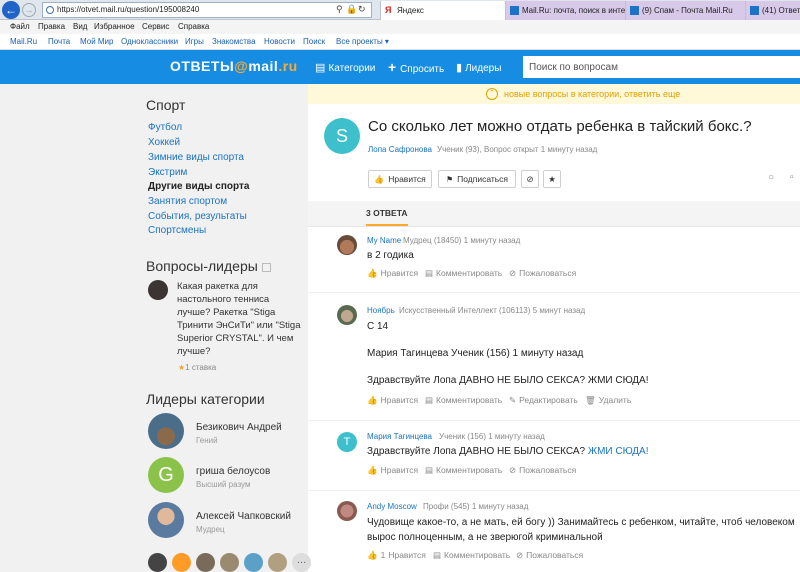  Describe the element at coordinates (347, 442) in the screenshot. I see `avatar: T` at that location.